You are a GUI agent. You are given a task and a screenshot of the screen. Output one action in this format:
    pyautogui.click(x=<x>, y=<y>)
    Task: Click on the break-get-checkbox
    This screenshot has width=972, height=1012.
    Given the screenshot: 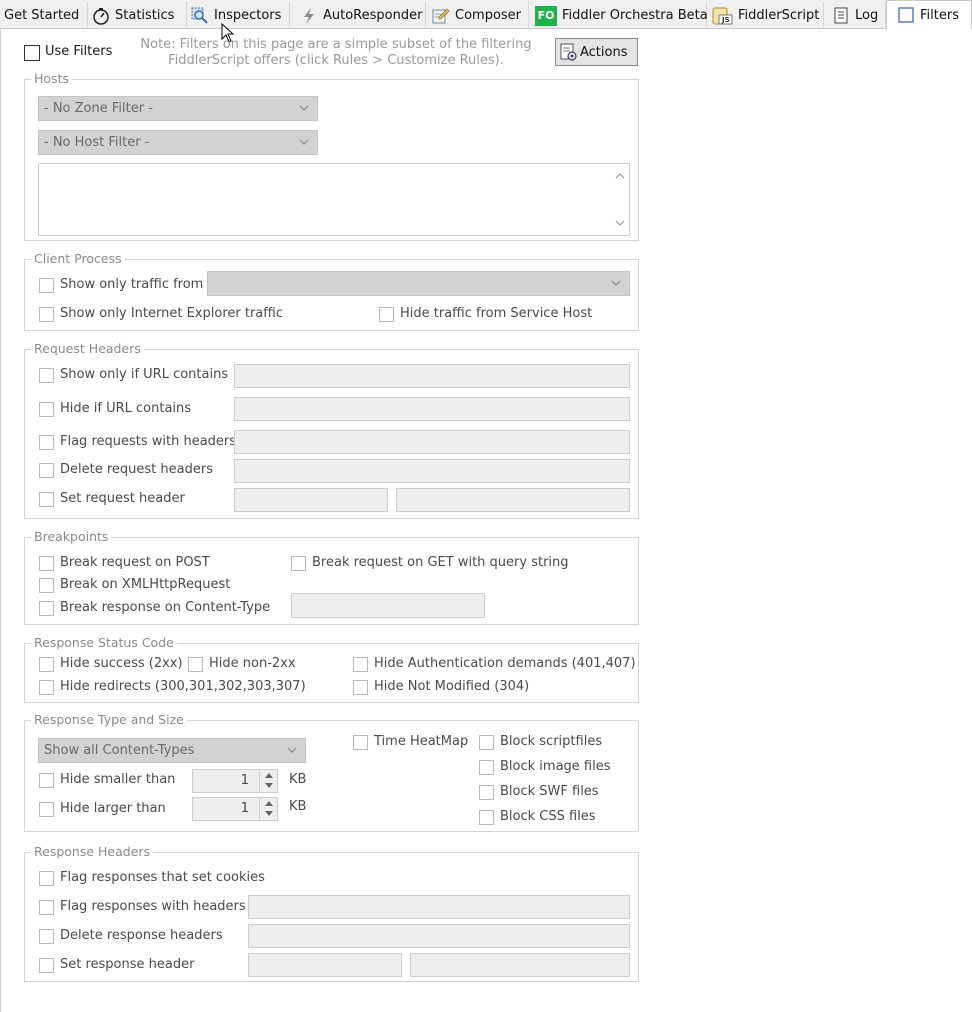 What is the action you would take?
    pyautogui.click(x=298, y=563)
    